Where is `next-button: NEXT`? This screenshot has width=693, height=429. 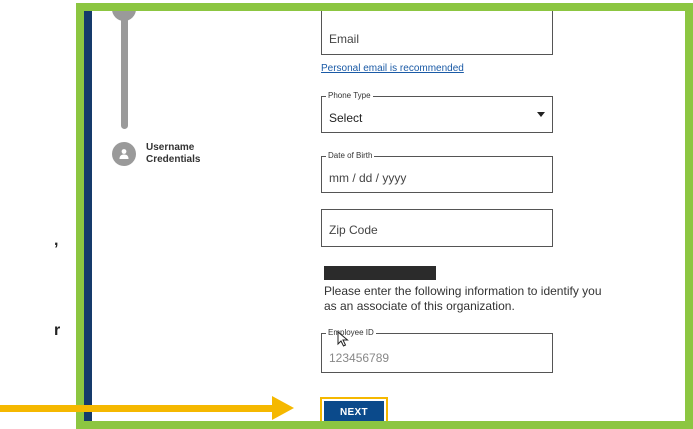 next-button: NEXT is located at coordinates (354, 411).